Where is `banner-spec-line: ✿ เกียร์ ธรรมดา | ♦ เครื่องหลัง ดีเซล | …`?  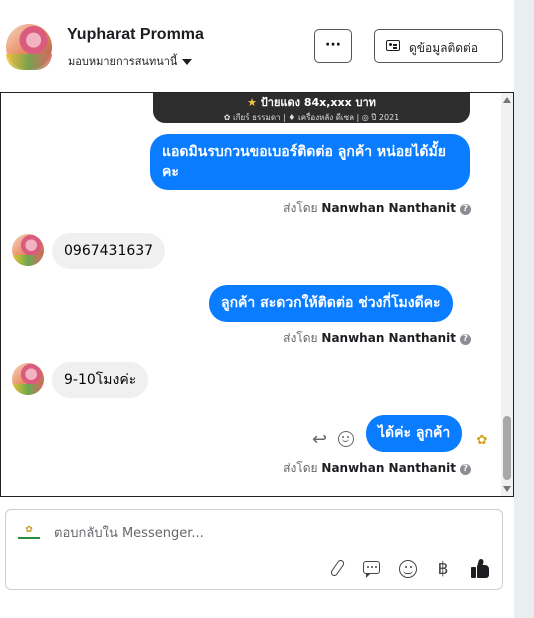
banner-spec-line: ✿ เกียร์ ธรรมดา | ♦ เครื่องหลัง ดีเซล | … is located at coordinates (311, 117).